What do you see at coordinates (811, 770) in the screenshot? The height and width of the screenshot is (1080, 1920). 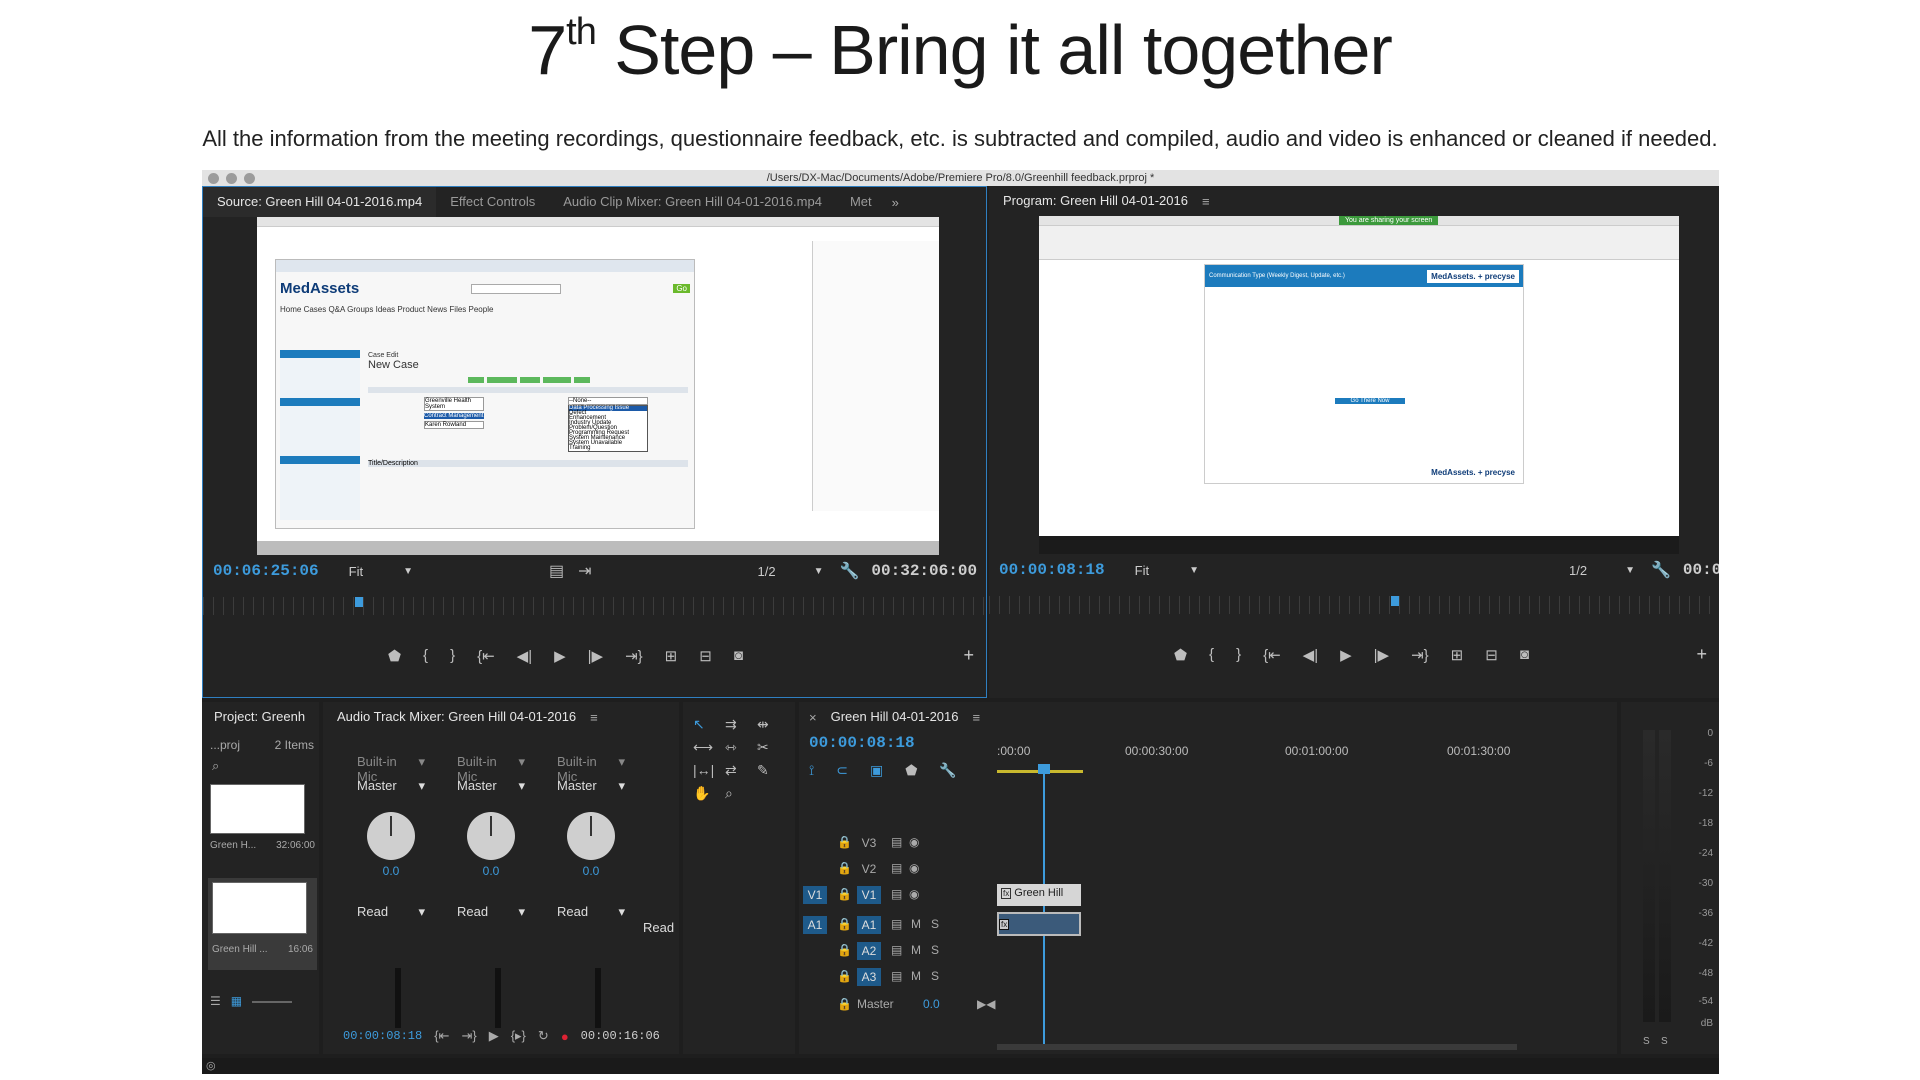 I see `snap-icon: ⟟` at bounding box center [811, 770].